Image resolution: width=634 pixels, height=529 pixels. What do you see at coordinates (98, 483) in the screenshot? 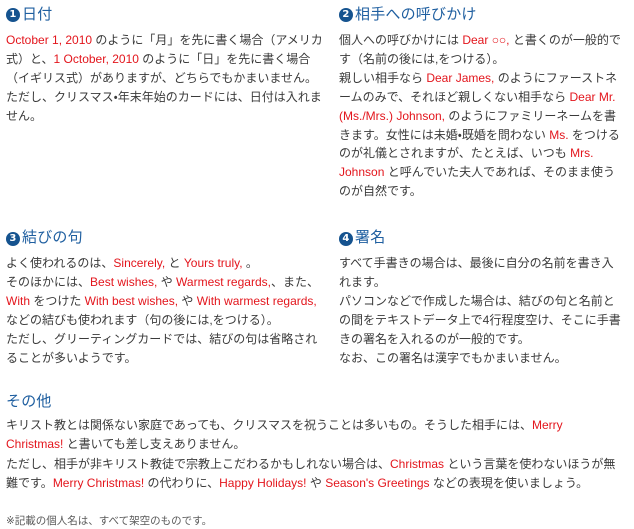
I see `english-phrase: Merry Christmas!` at bounding box center [98, 483].